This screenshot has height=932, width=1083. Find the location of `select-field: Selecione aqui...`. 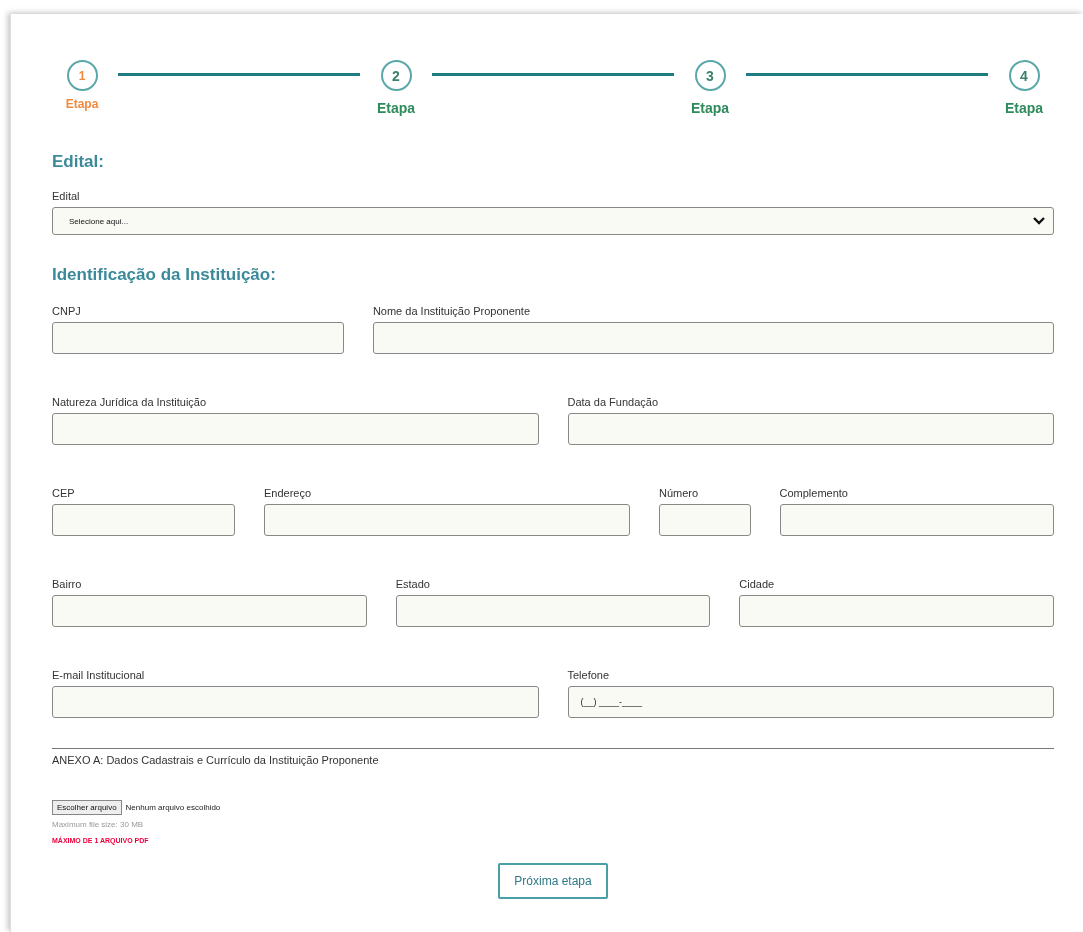

select-field: Selecione aqui... is located at coordinates (553, 221).